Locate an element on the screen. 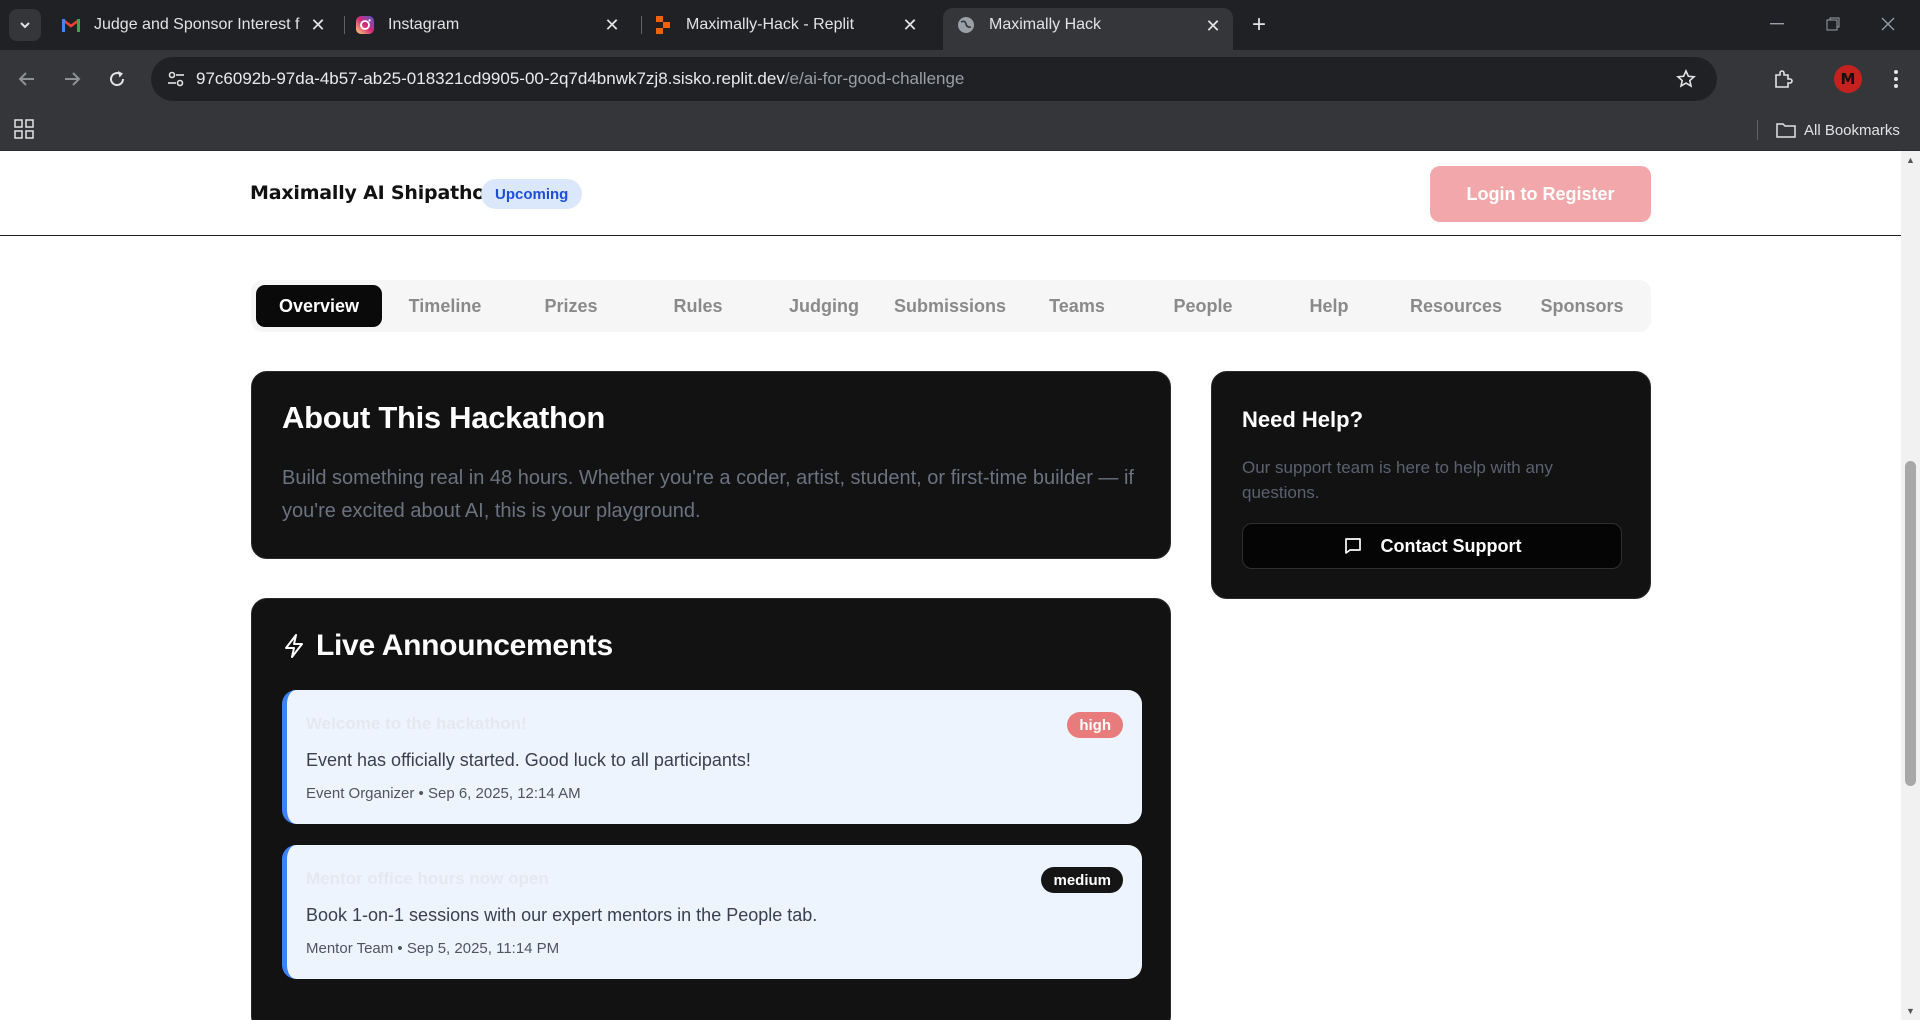 The image size is (1920, 1020). tab-title: Instagram is located at coordinates (424, 24).